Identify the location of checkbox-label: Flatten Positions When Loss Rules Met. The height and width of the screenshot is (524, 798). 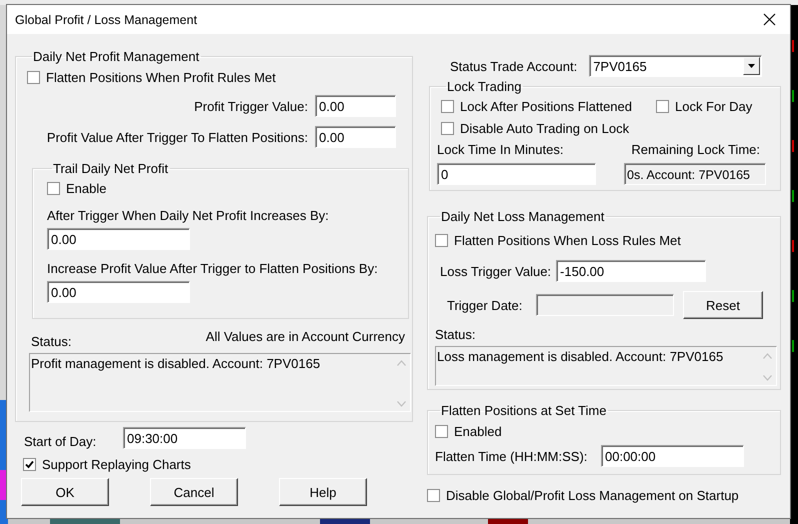
(567, 240).